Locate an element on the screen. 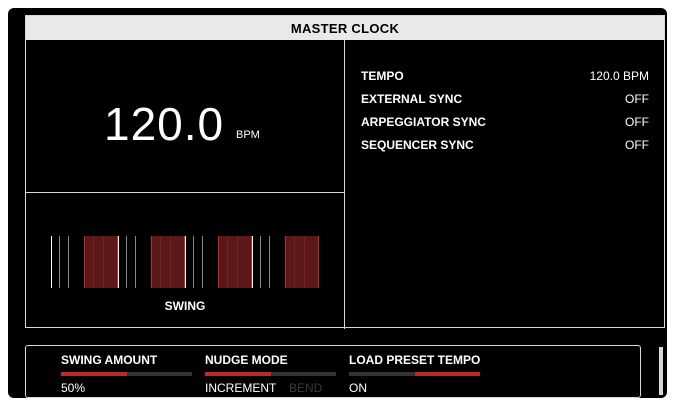 The width and height of the screenshot is (675, 406). nudge-mode-selector is located at coordinates (270, 374).